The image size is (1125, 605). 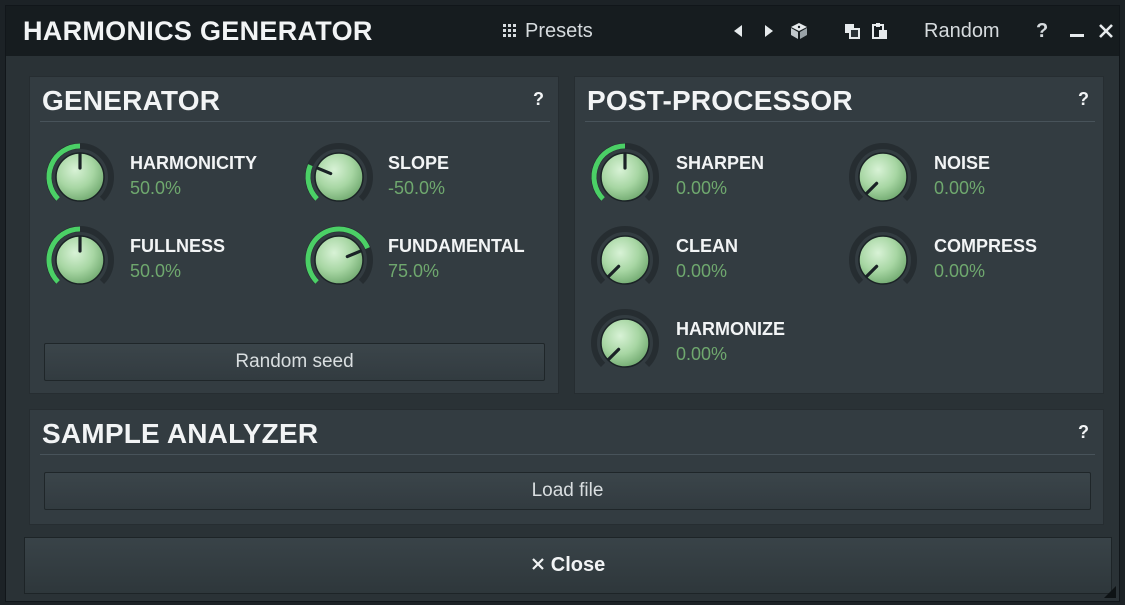 What do you see at coordinates (294, 362) in the screenshot?
I see `random-seed-button: Random seed` at bounding box center [294, 362].